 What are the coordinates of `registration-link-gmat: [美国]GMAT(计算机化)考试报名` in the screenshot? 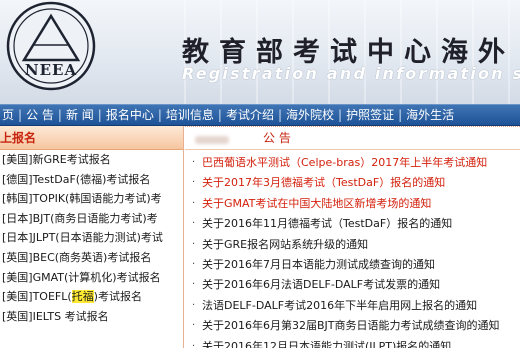 It's located at (91, 278).